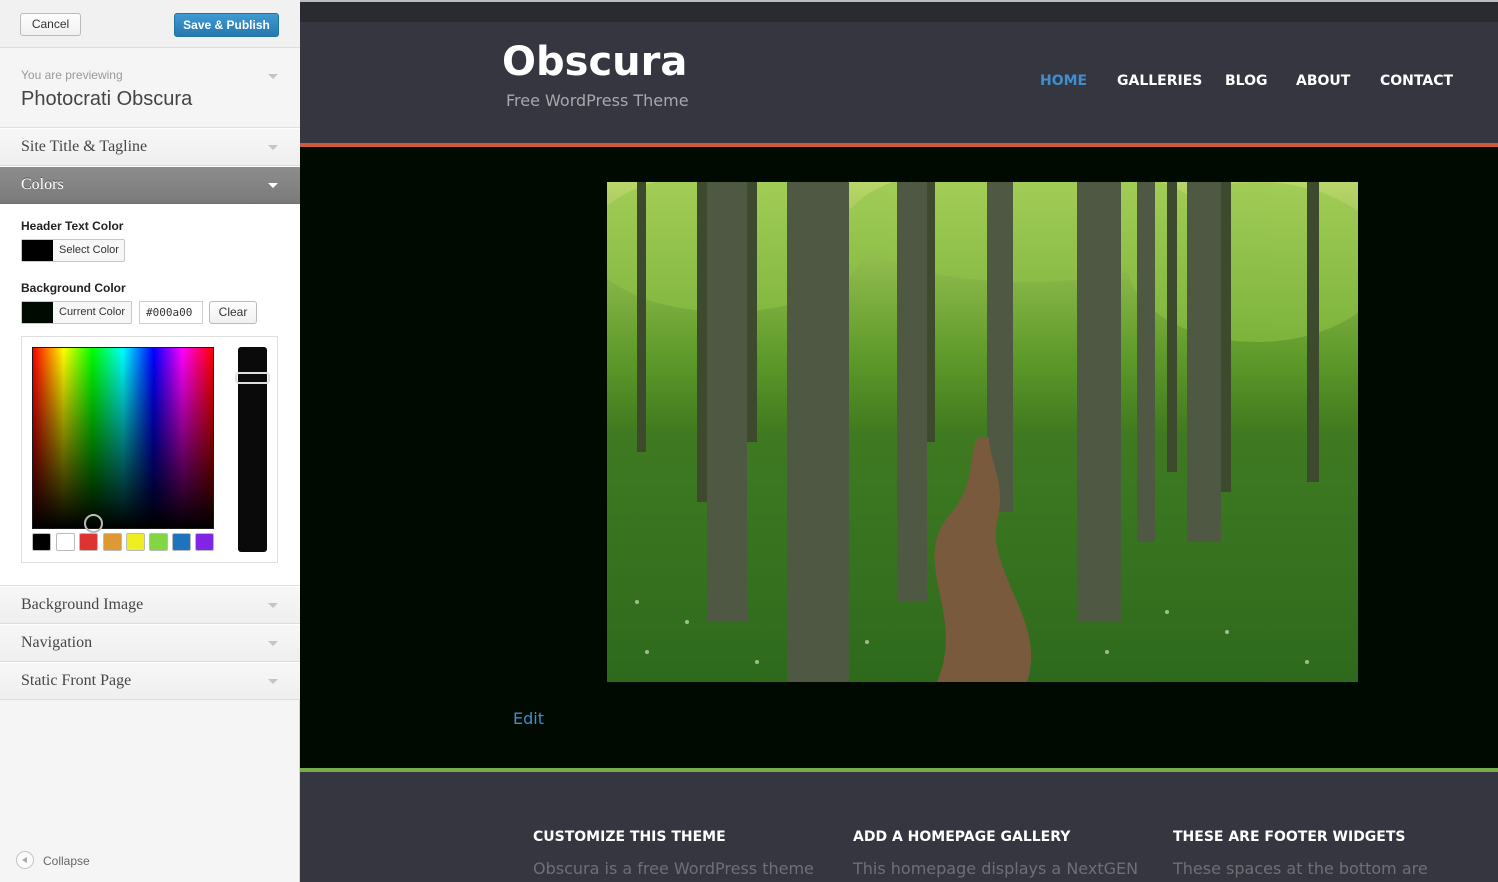 The width and height of the screenshot is (1498, 882). What do you see at coordinates (65, 542) in the screenshot?
I see `palette-swatch-white` at bounding box center [65, 542].